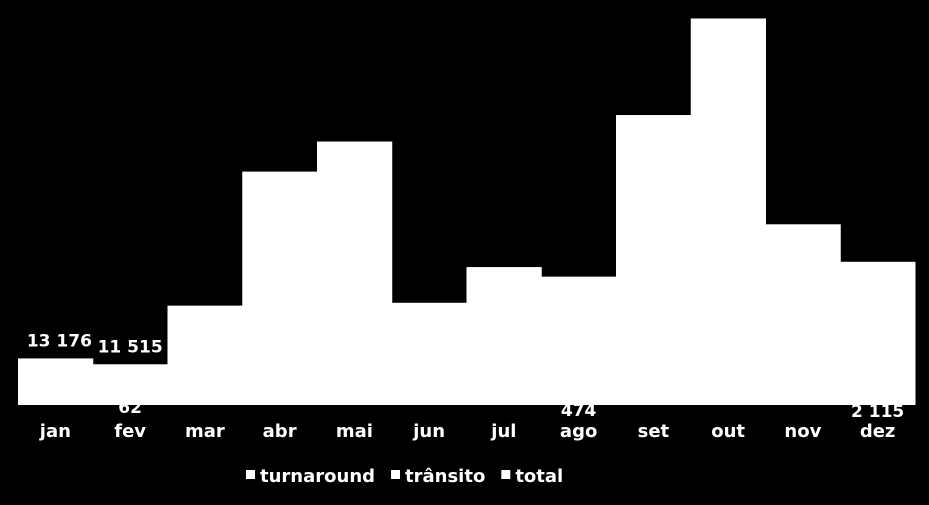 This screenshot has height=505, width=929. Describe the element at coordinates (55, 431) in the screenshot. I see `x-tick-label: jan` at that location.